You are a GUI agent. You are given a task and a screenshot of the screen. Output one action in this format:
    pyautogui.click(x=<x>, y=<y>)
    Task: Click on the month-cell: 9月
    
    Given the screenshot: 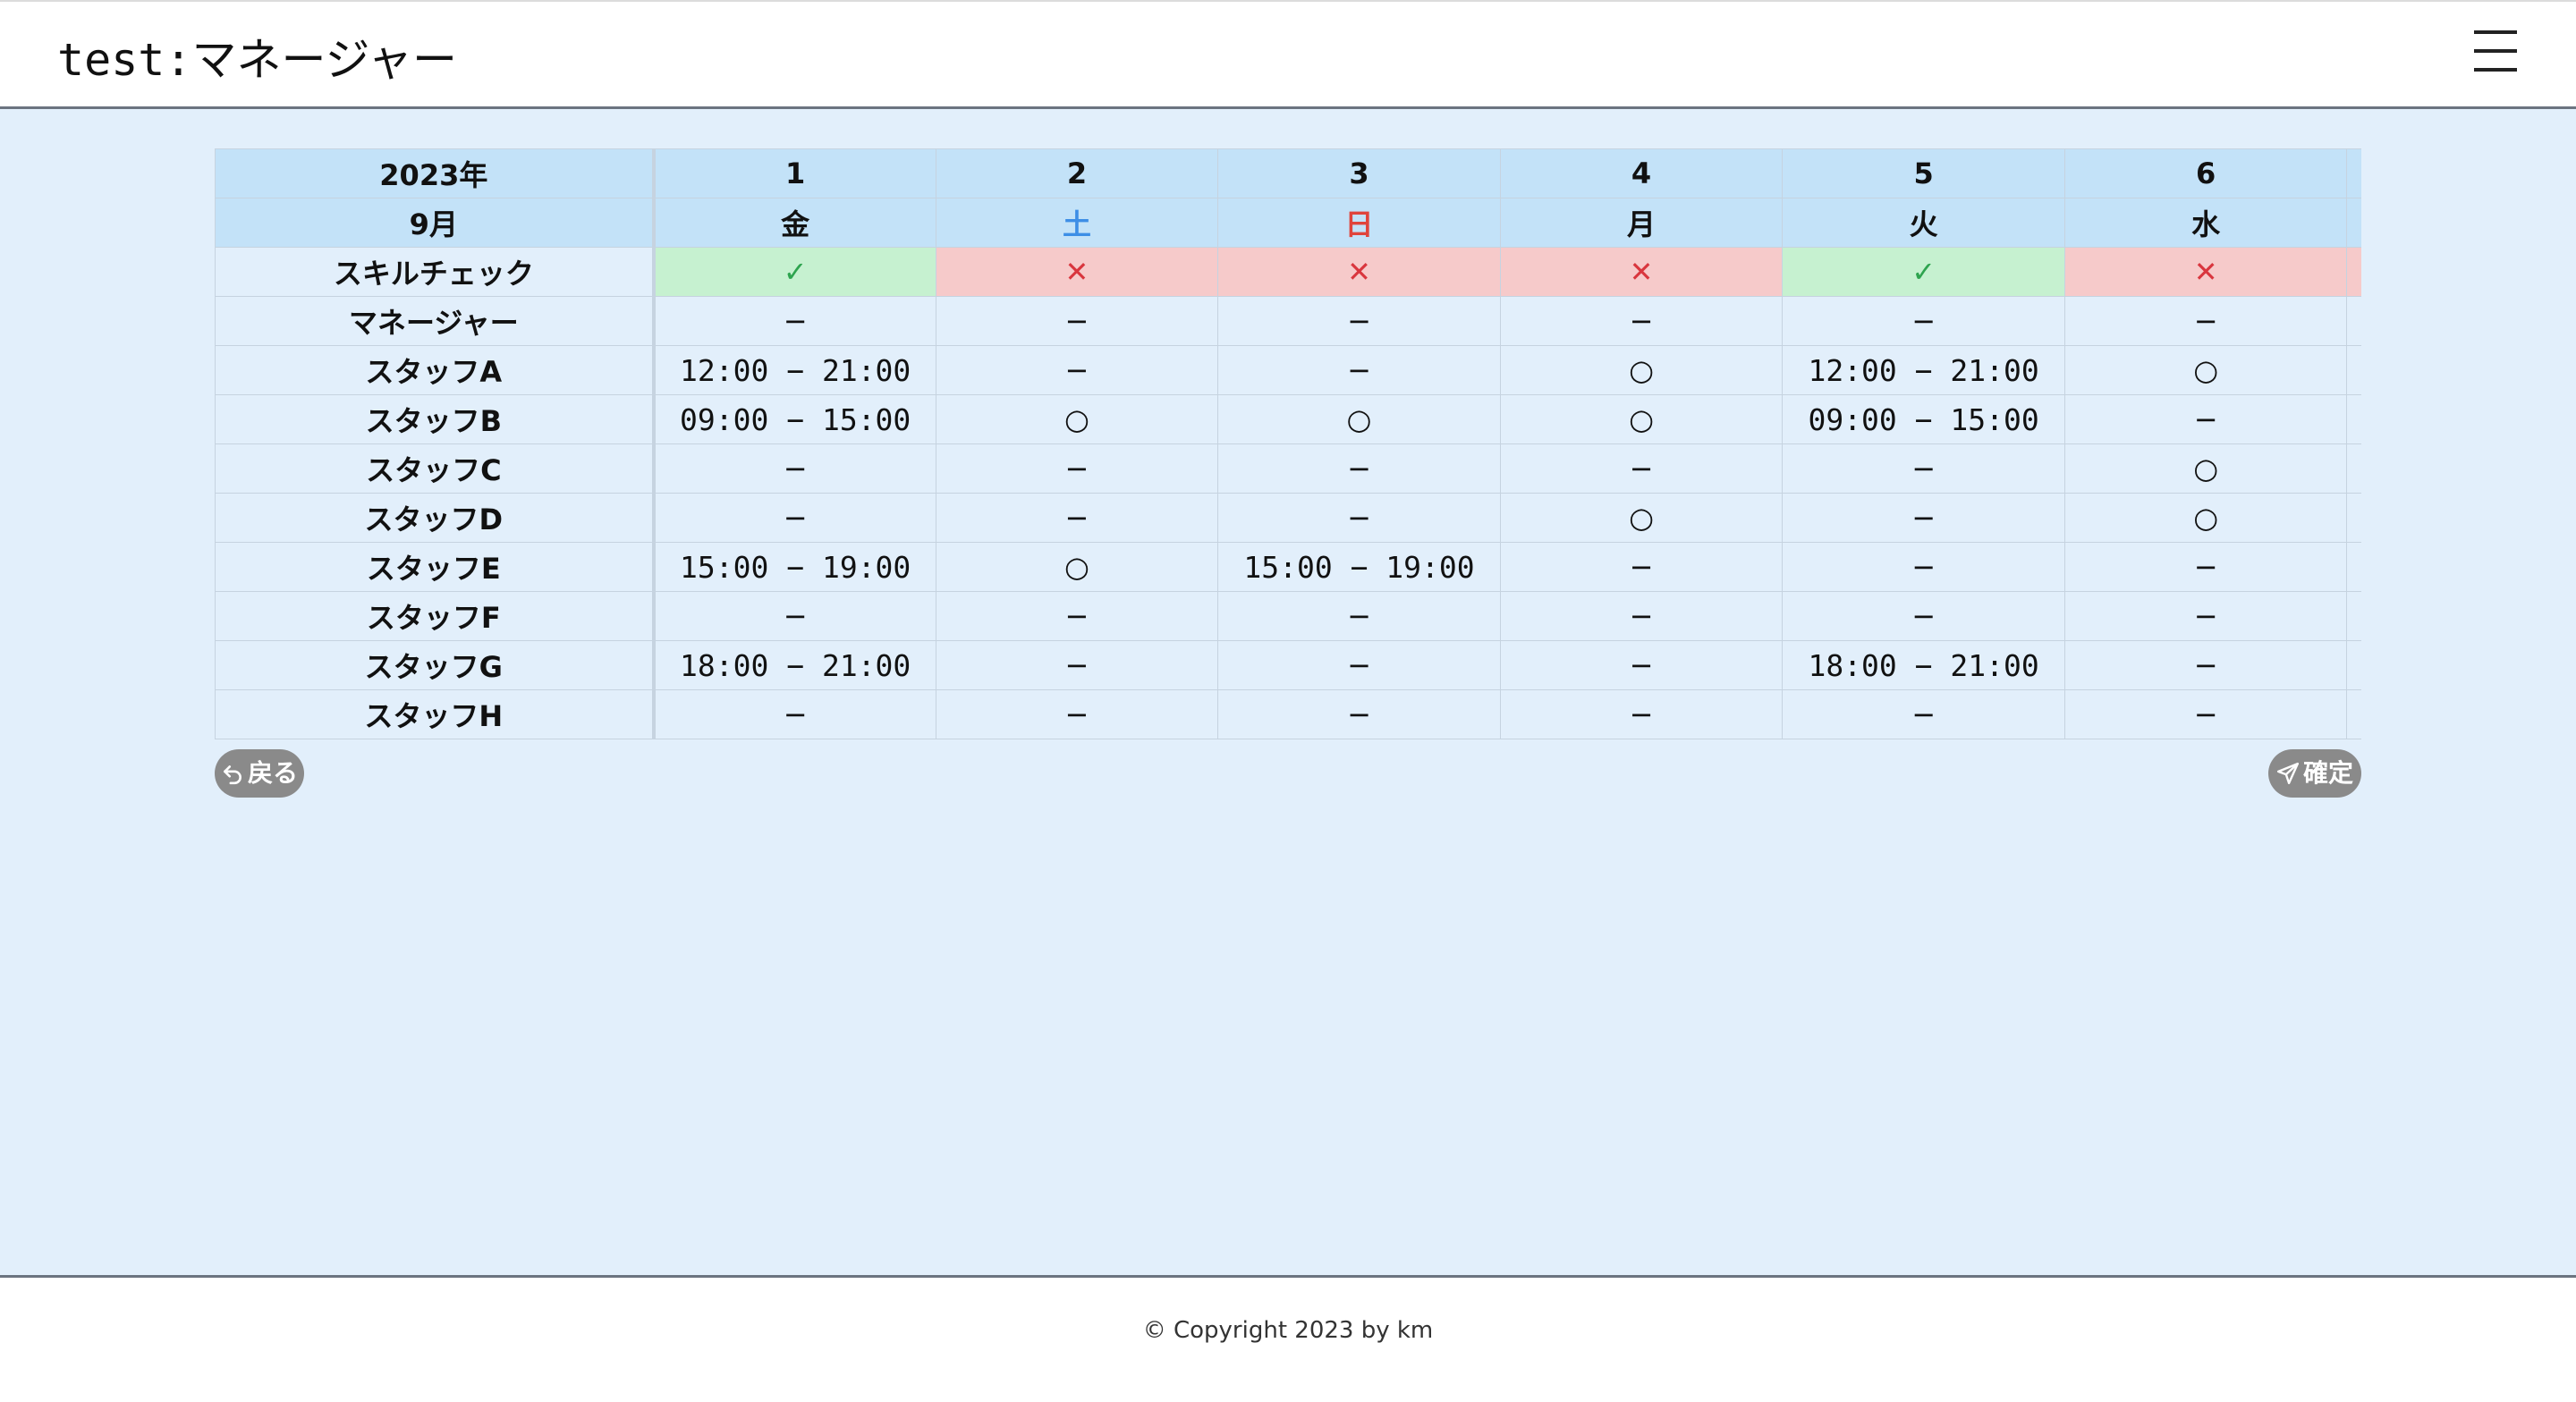 What is the action you would take?
    pyautogui.click(x=435, y=223)
    